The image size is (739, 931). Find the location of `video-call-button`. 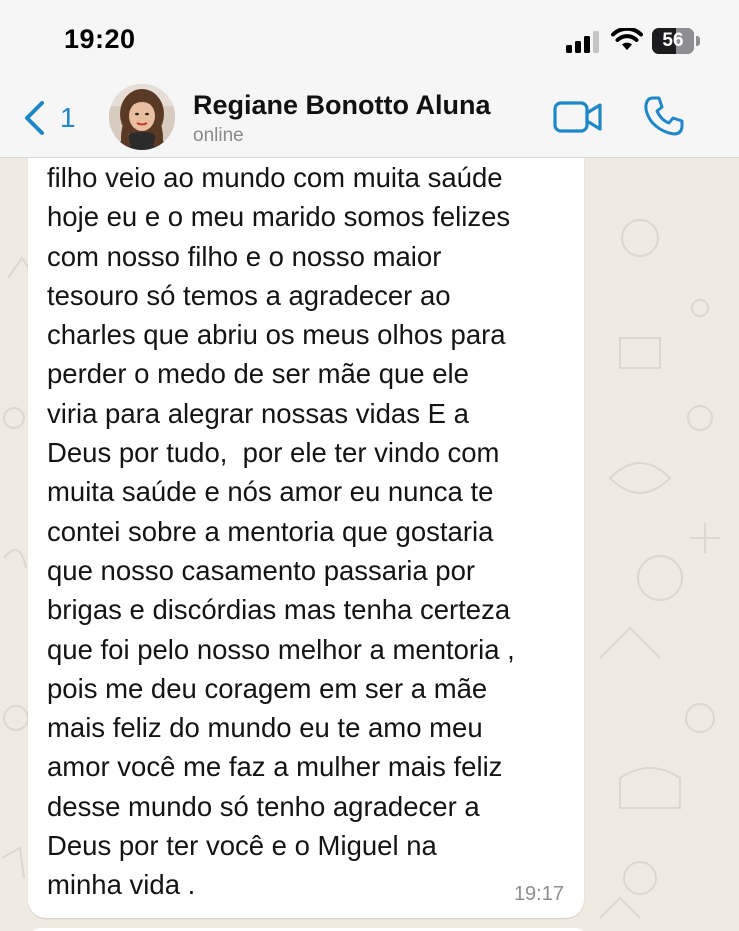

video-call-button is located at coordinates (578, 117).